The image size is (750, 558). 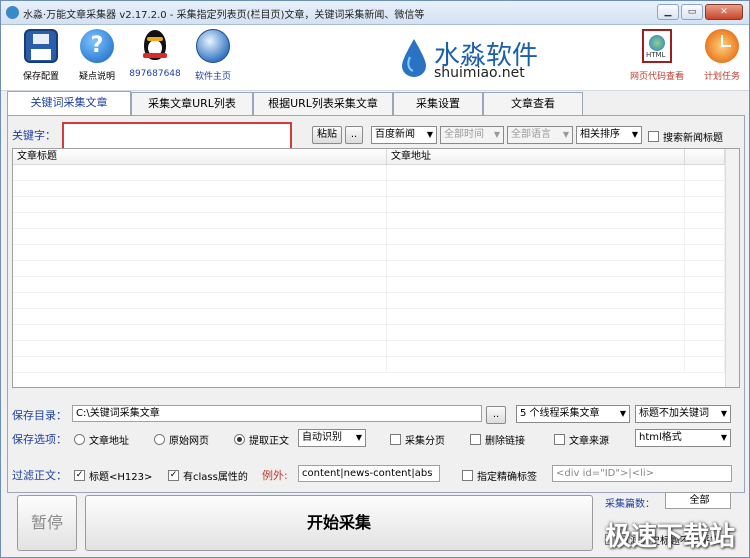 What do you see at coordinates (41, 46) in the screenshot?
I see `floppy-icon` at bounding box center [41, 46].